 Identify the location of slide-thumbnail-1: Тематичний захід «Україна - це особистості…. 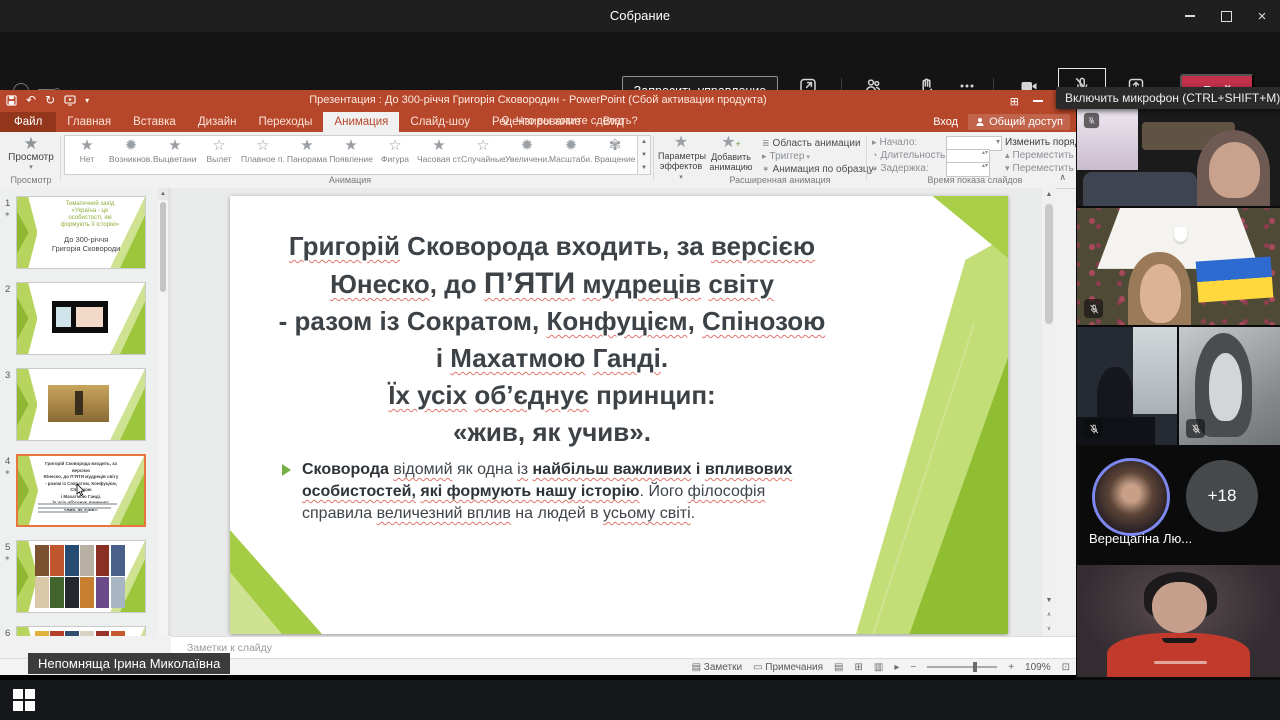
(81, 232).